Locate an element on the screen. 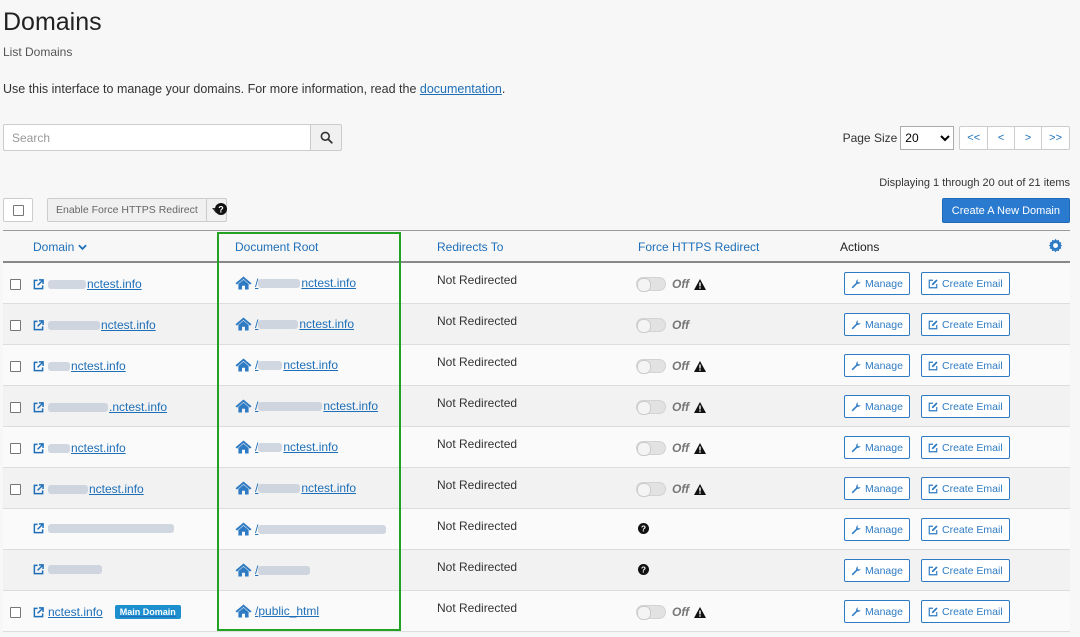 This screenshot has width=1080, height=637. redirects-to-column-header: Redirects To is located at coordinates (470, 247).